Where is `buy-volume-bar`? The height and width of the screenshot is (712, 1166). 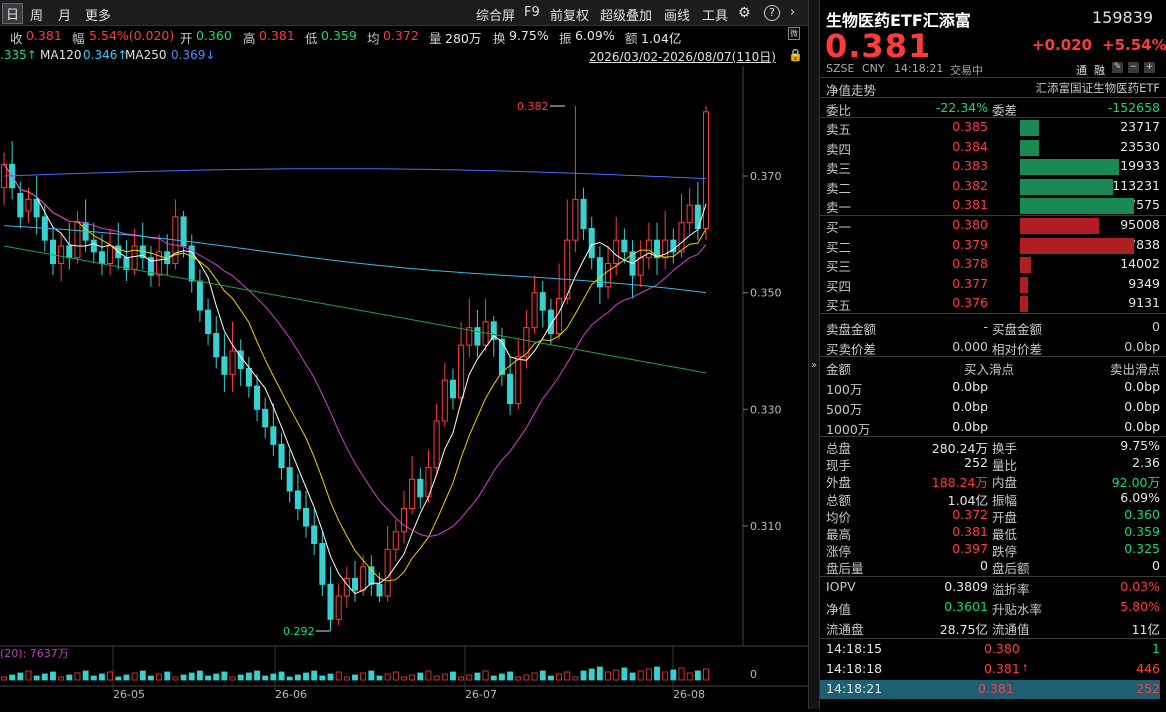 buy-volume-bar is located at coordinates (1024, 284).